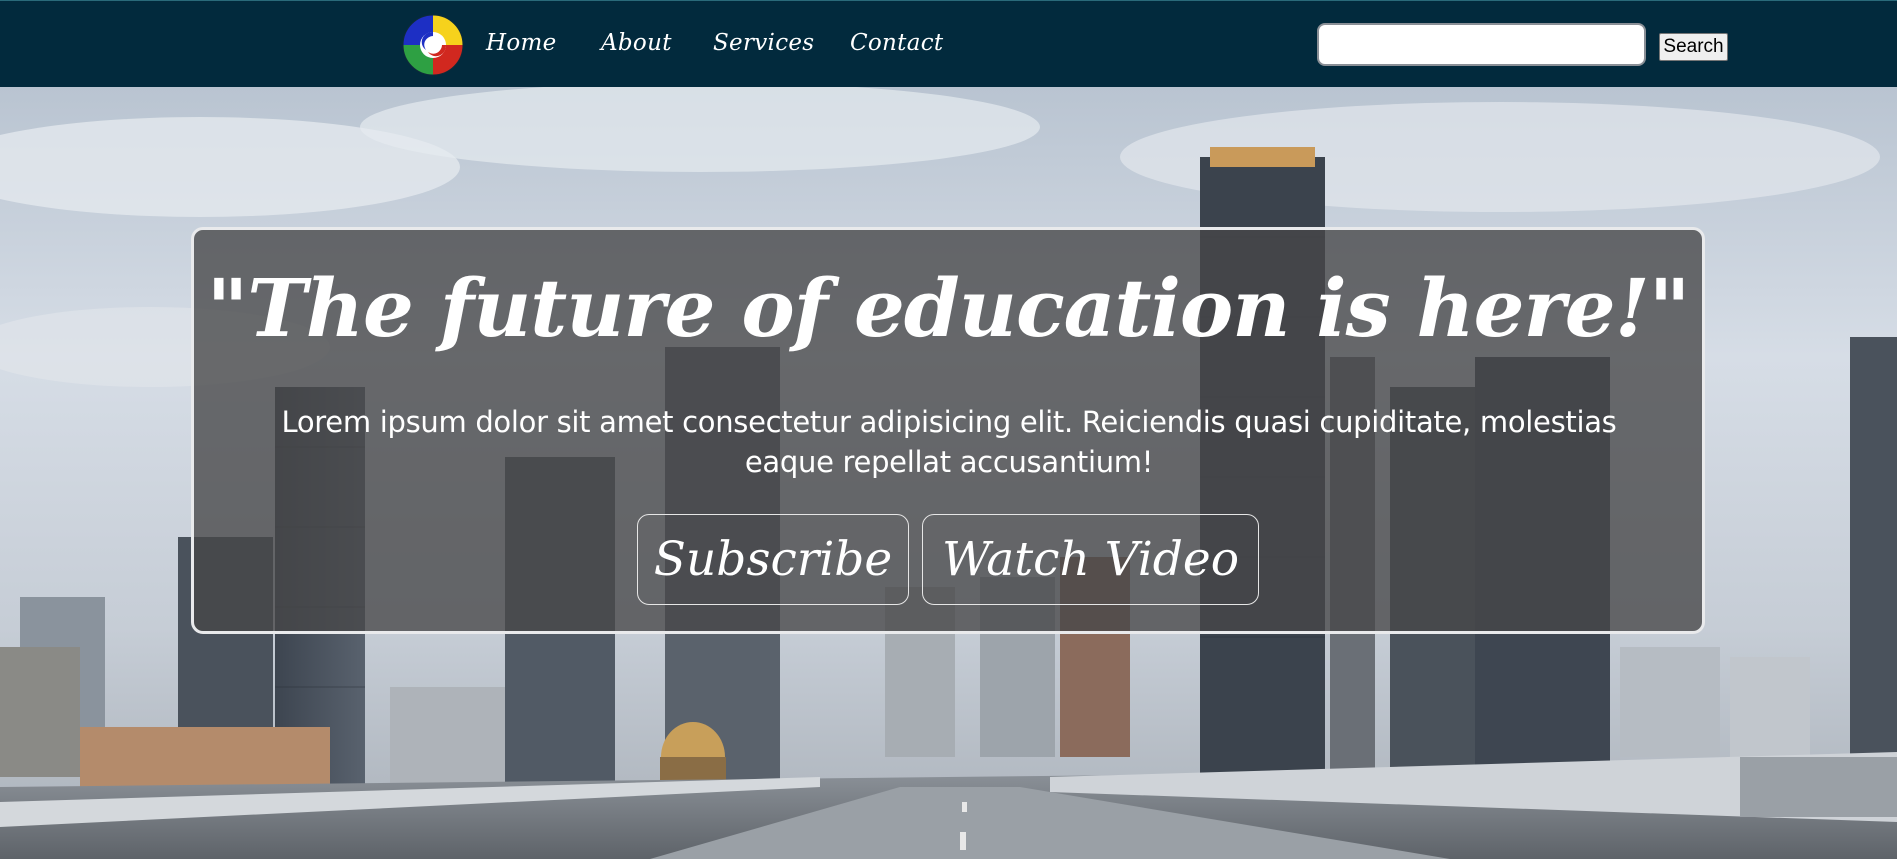 This screenshot has height=859, width=1897. What do you see at coordinates (433, 45) in the screenshot?
I see `logo-icon` at bounding box center [433, 45].